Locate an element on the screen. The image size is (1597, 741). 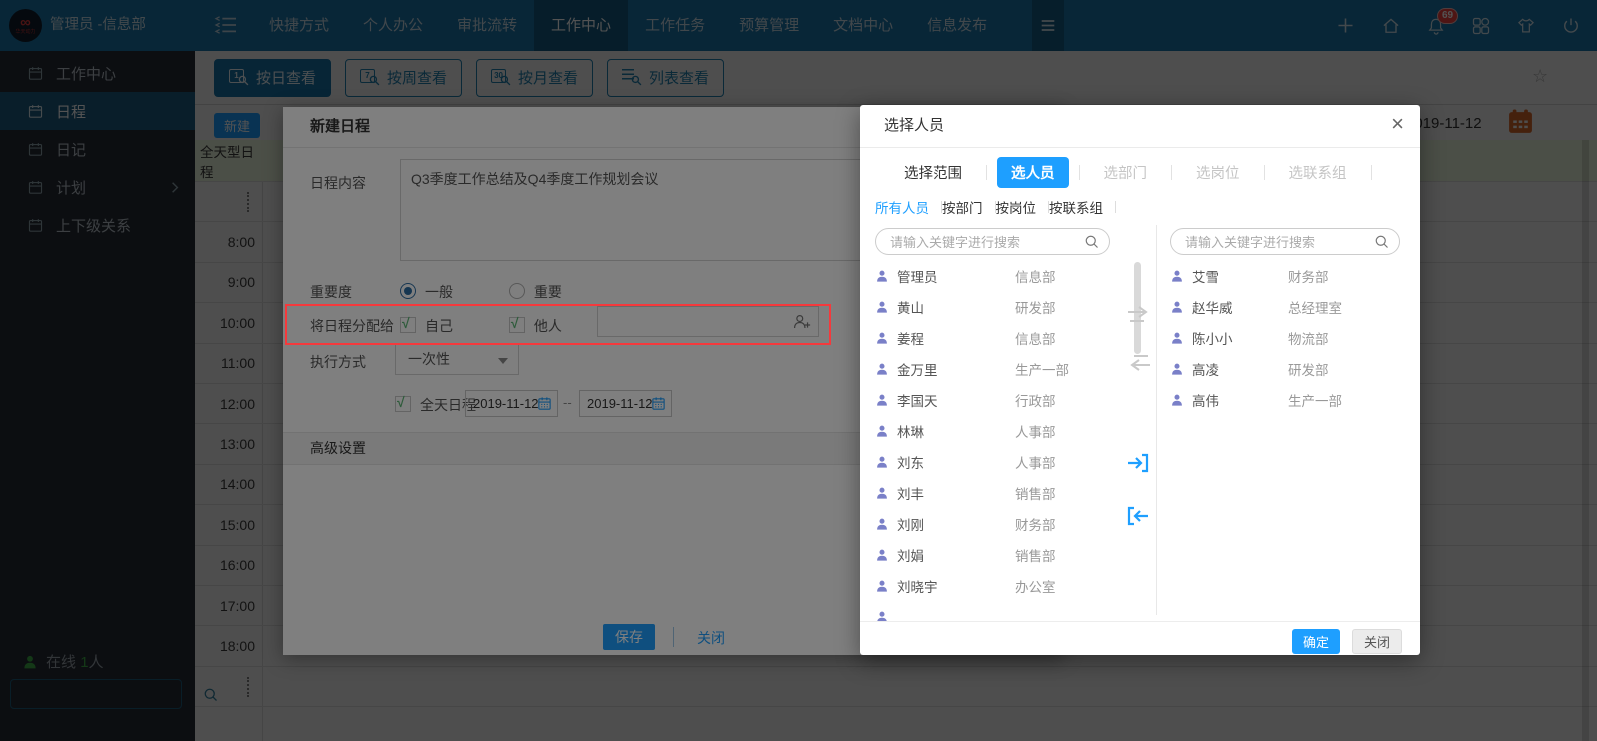
selected-search is located at coordinates (1285, 241).